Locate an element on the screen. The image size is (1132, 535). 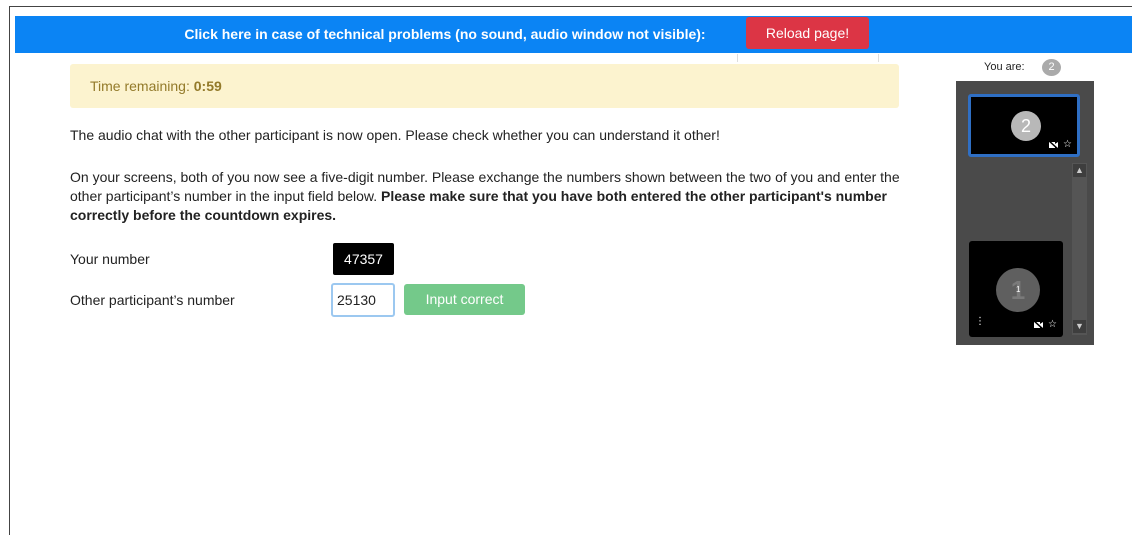
other-number-label: Other participant’s number is located at coordinates (152, 300).